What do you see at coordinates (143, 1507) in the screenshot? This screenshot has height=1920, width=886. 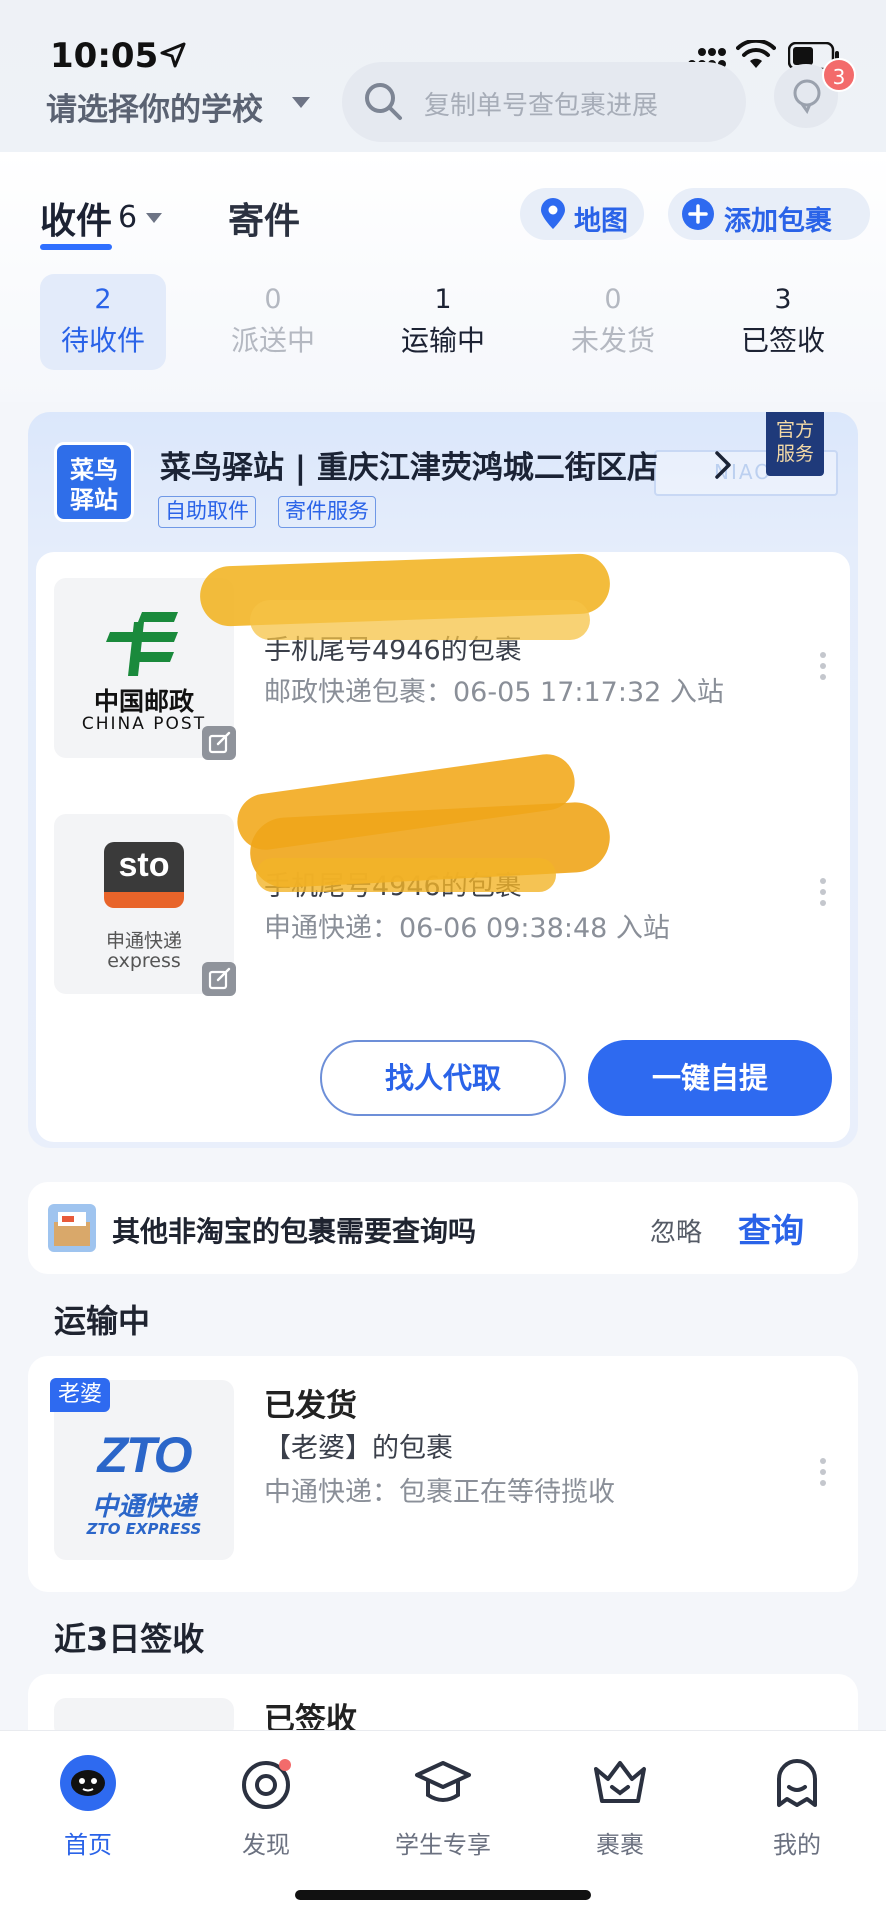 I see `brand-cn-text: 中通快递` at bounding box center [143, 1507].